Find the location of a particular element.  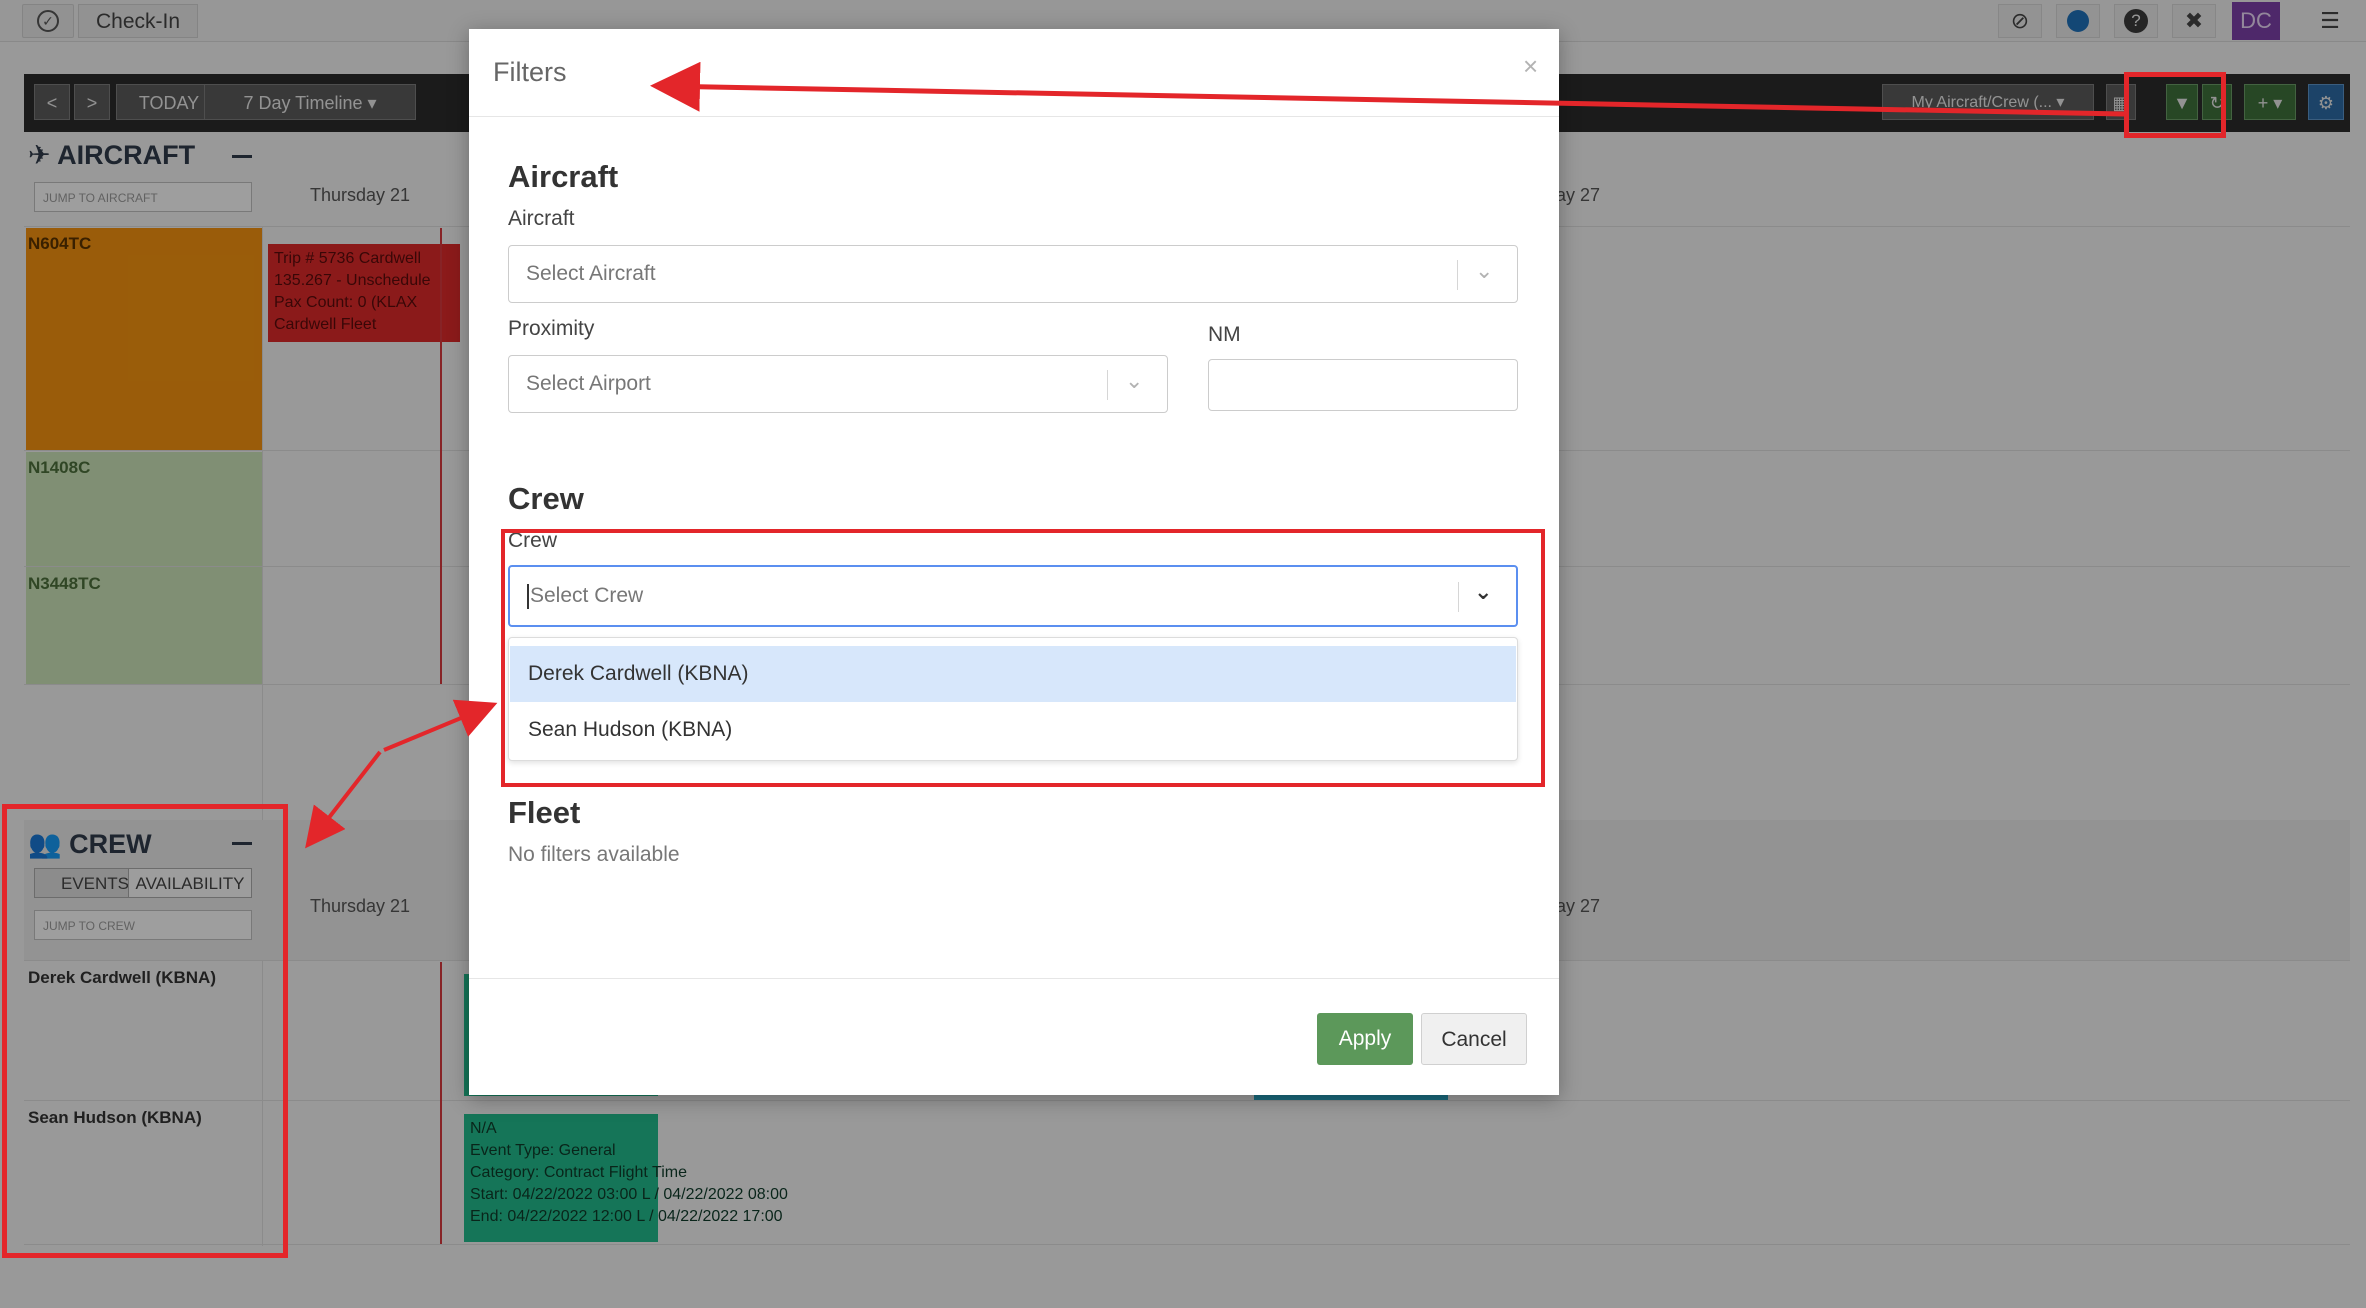

aircraft-heading: Aircraft is located at coordinates (563, 176).